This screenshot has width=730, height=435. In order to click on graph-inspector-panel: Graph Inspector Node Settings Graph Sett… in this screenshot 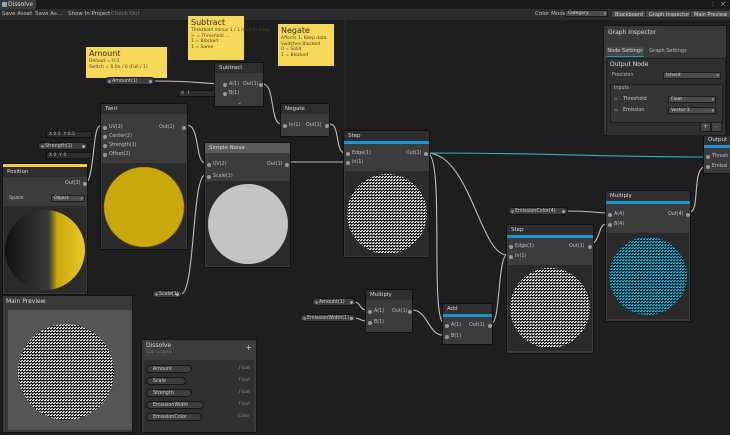, I will do `click(665, 80)`.